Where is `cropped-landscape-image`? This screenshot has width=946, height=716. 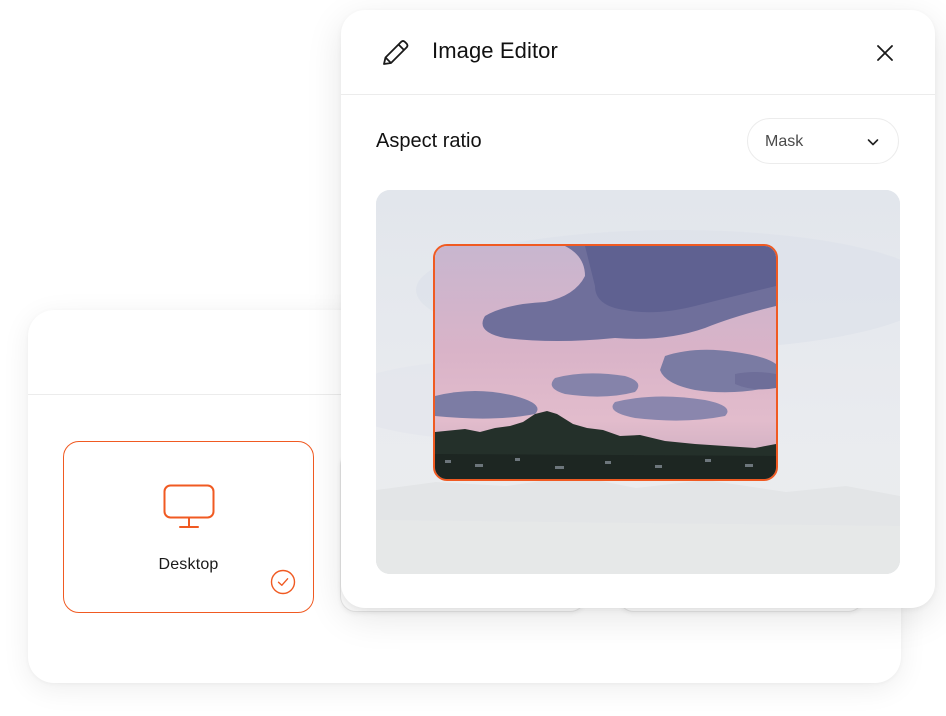
cropped-landscape-image is located at coordinates (605, 362).